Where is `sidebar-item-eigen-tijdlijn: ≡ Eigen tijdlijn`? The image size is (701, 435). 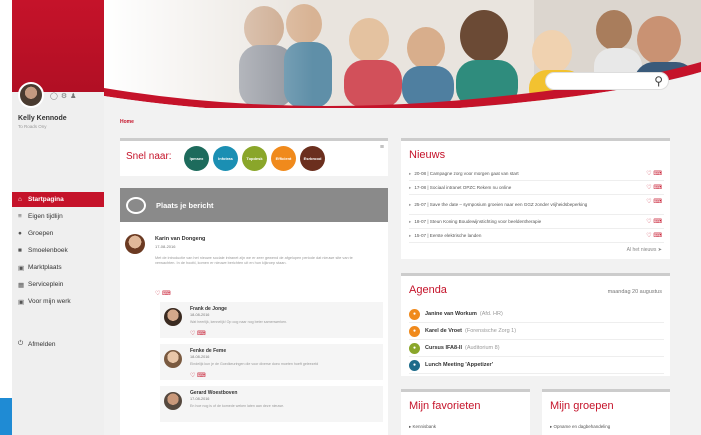
sidebar-item-eigen-tijdlijn: ≡ Eigen tijdlijn is located at coordinates (58, 216).